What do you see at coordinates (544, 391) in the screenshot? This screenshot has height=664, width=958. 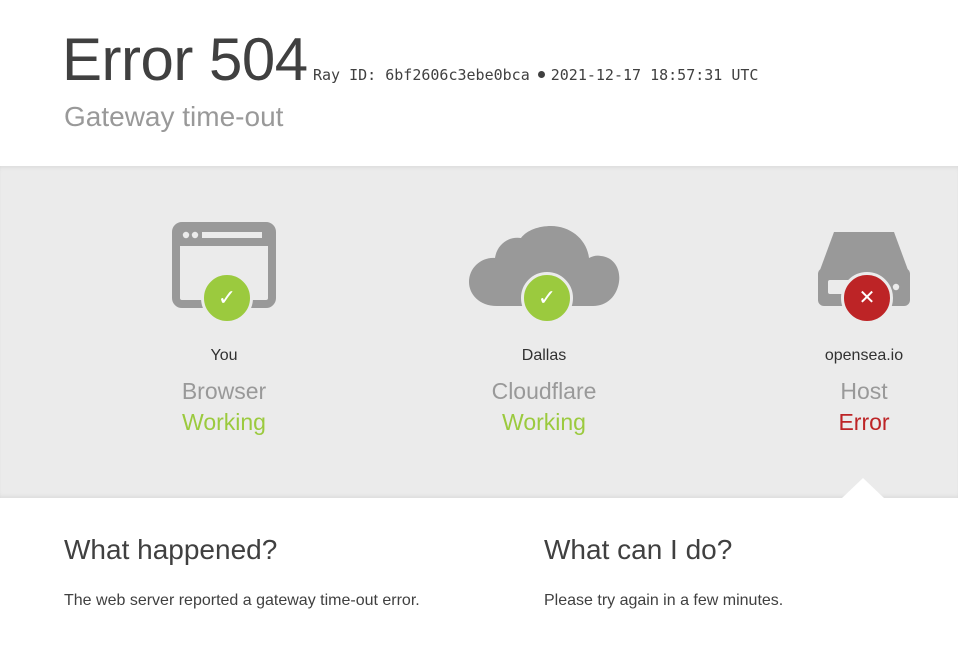 I see `cloudflare-role: Cloudflare` at bounding box center [544, 391].